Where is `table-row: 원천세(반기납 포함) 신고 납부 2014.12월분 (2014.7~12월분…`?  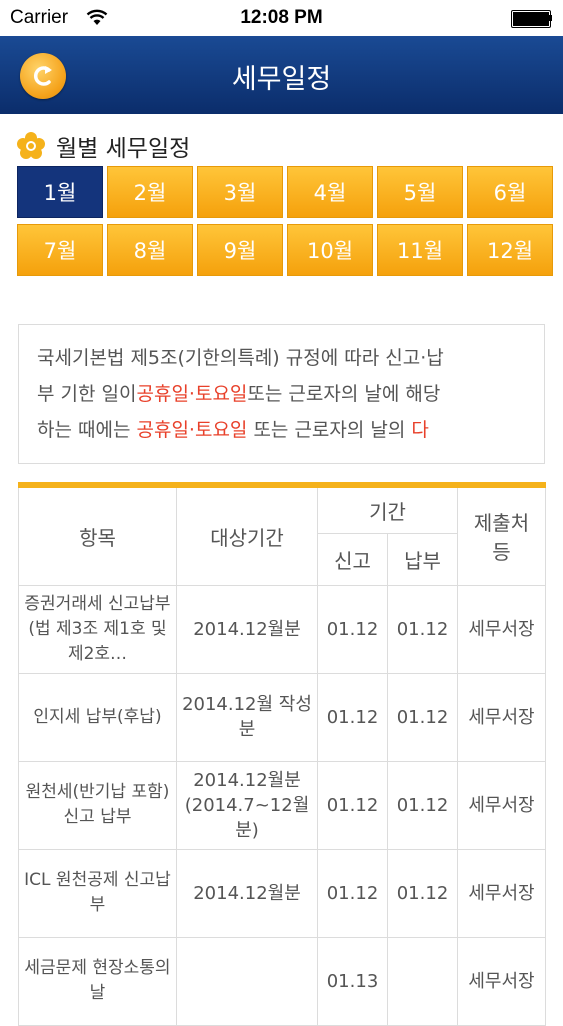
table-row: 원천세(반기납 포함) 신고 납부 2014.12월분 (2014.7~12월분… is located at coordinates (282, 805).